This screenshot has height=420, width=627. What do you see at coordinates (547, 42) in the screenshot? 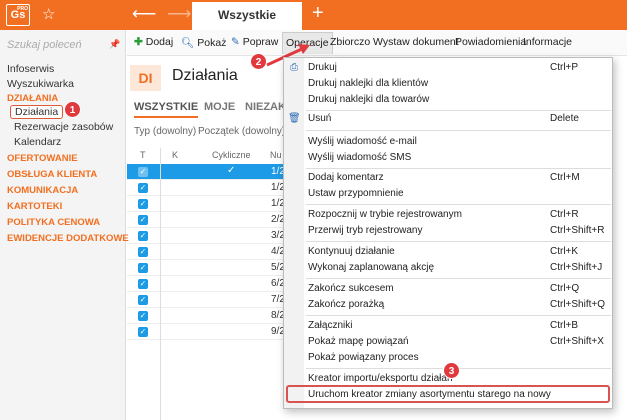
I see `info-button: Informacje` at bounding box center [547, 42].